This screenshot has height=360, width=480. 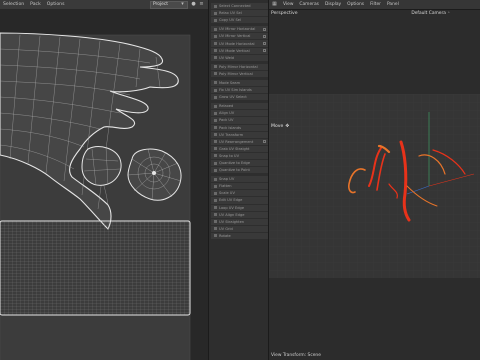 I want to click on tool-item: Select Connected, so click(x=239, y=6).